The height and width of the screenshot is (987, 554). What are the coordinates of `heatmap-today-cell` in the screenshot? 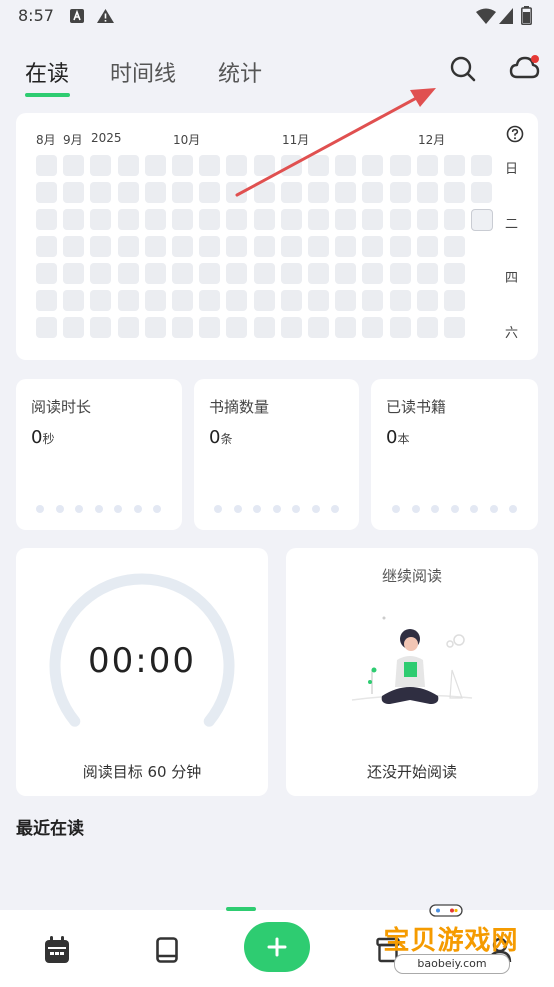 It's located at (482, 220).